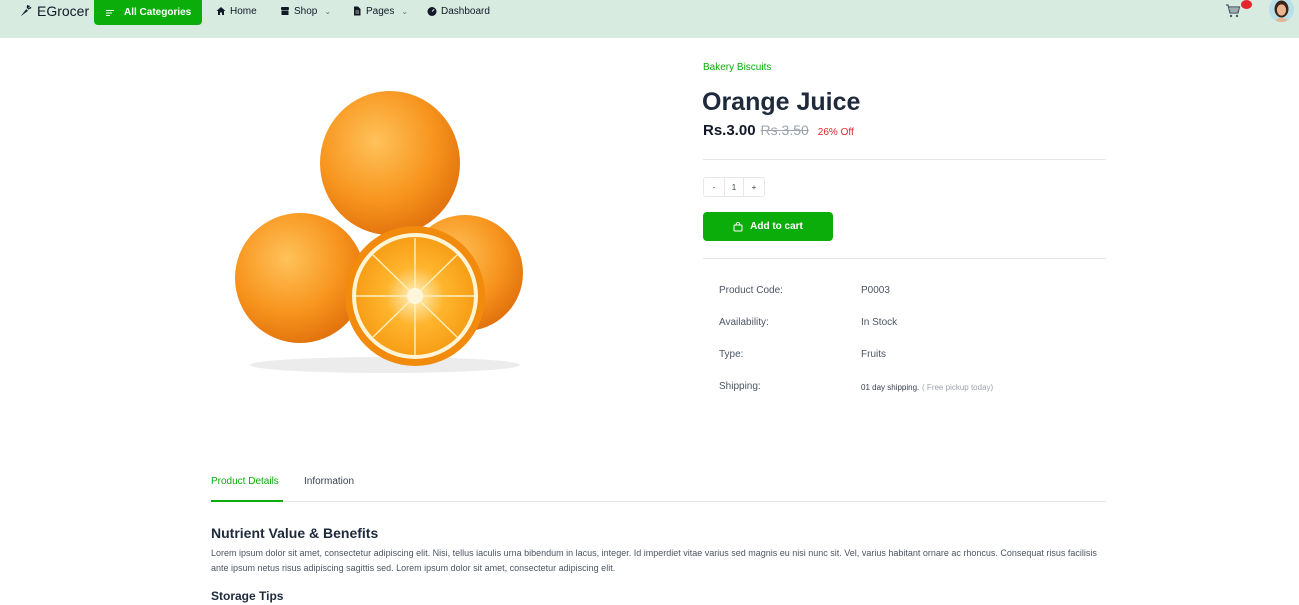  I want to click on quantity-decrement-button: -, so click(714, 187).